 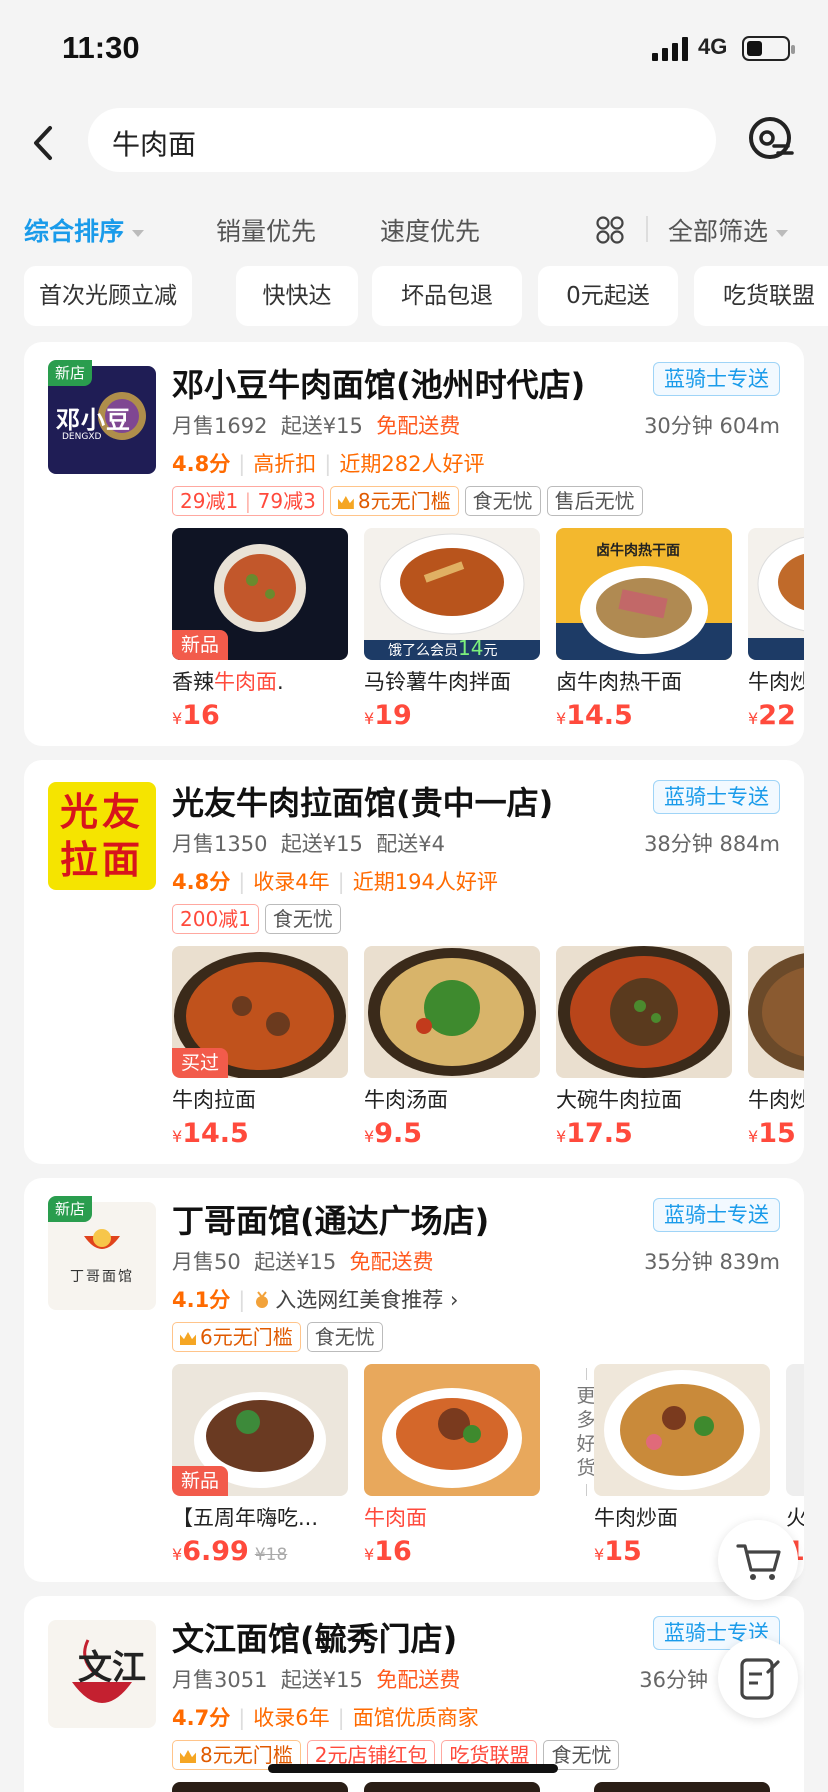 What do you see at coordinates (413, 1768) in the screenshot?
I see `home-indicator` at bounding box center [413, 1768].